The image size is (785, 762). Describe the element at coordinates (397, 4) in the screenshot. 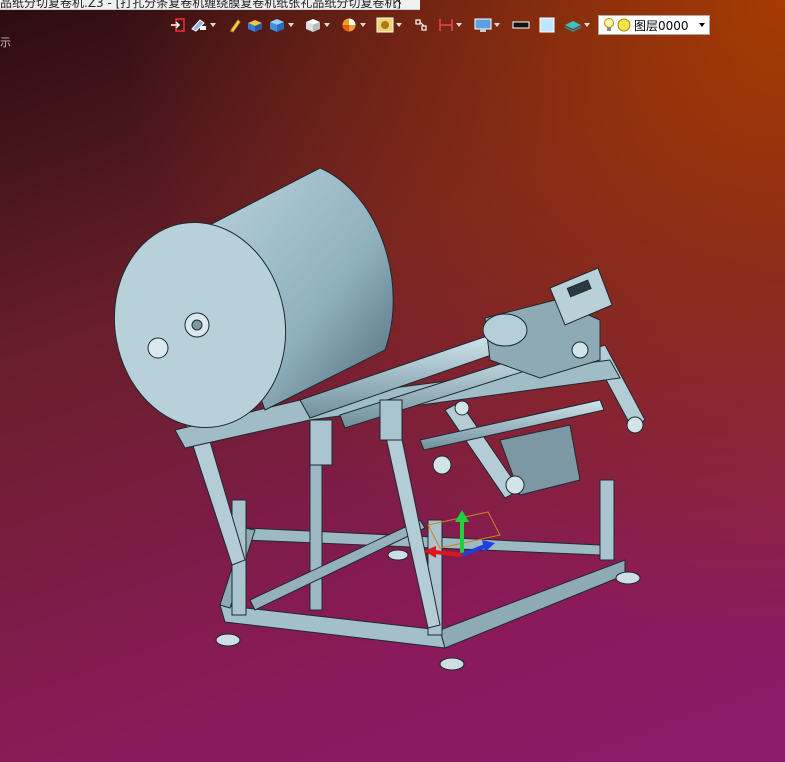

I see `tab-close-icon: ✕` at that location.